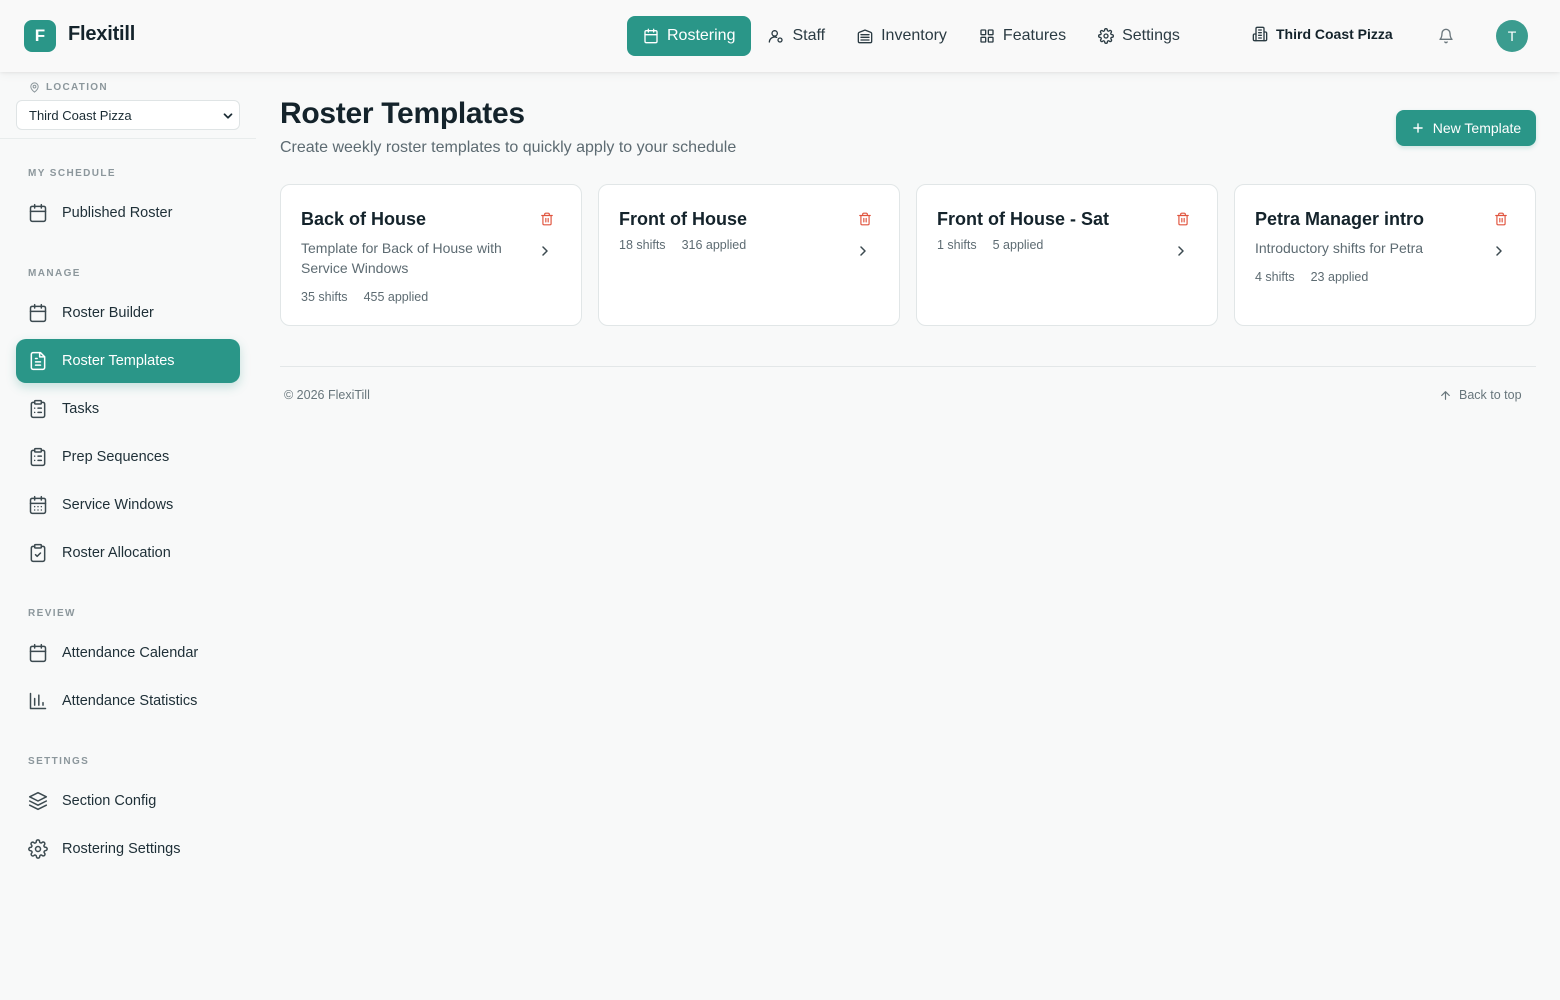  What do you see at coordinates (118, 361) in the screenshot?
I see `sidebar-item-label: Roster Templates` at bounding box center [118, 361].